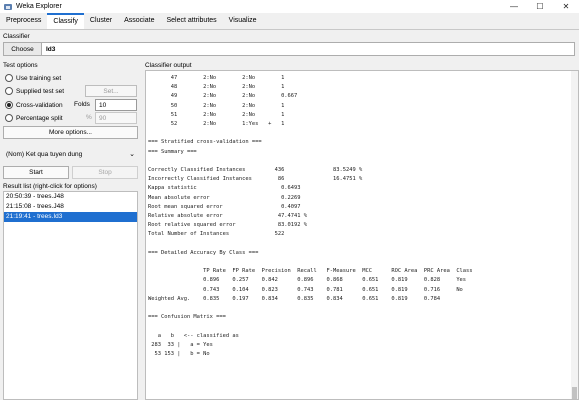 This screenshot has height=400, width=579. Describe the element at coordinates (574, 235) in the screenshot. I see `output-scrollbar` at that location.